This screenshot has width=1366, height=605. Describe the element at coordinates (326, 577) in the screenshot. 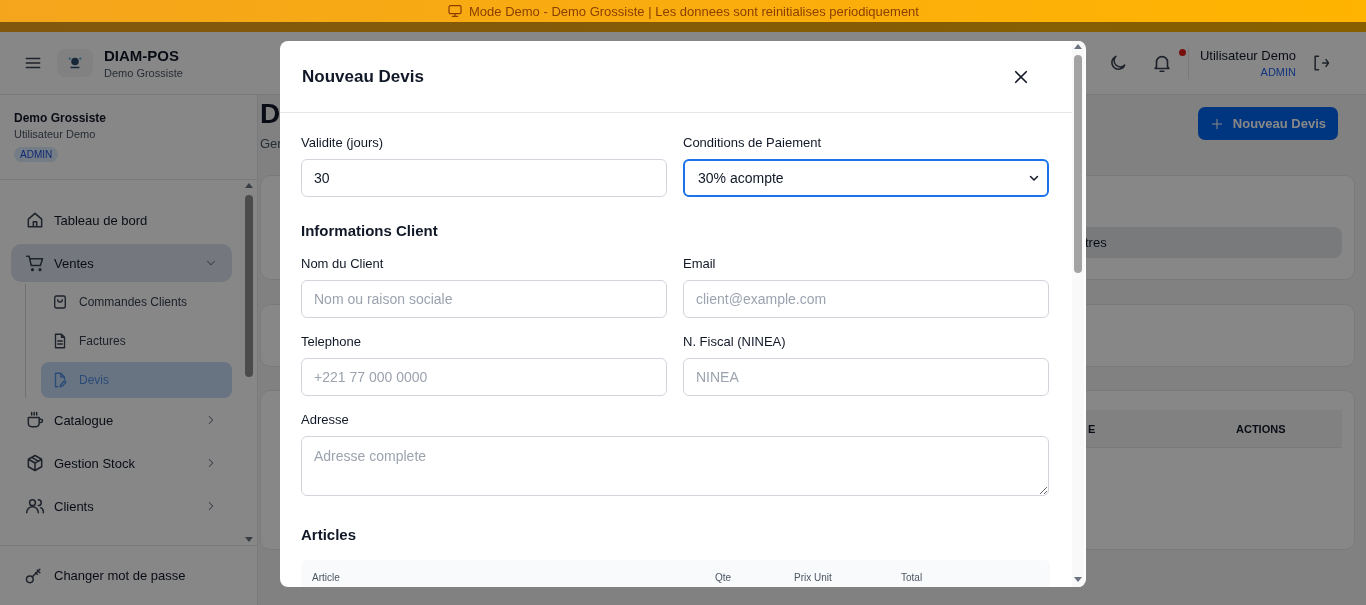

I see `column-header: Article` at that location.